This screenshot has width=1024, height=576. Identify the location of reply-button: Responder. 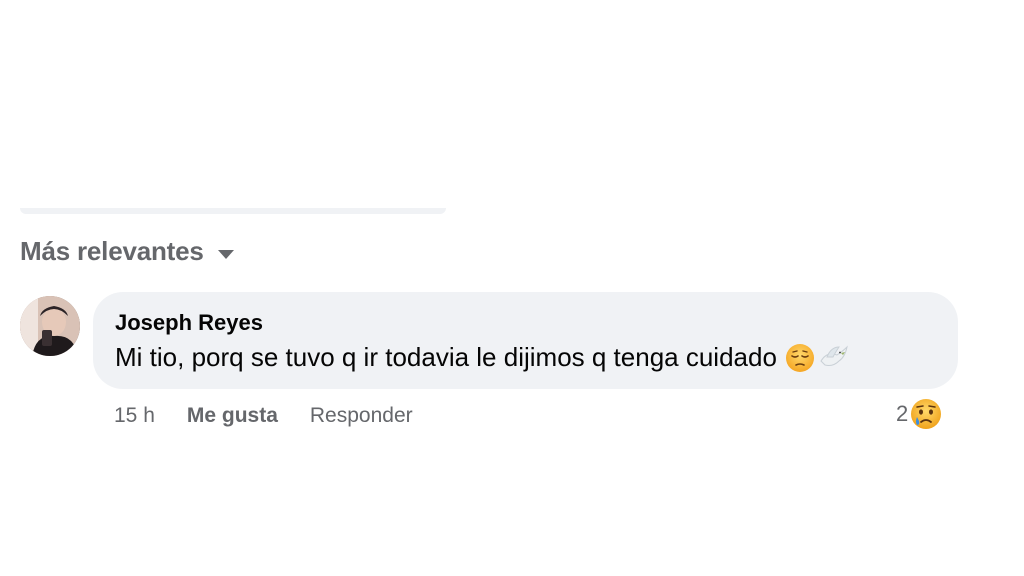
(361, 416).